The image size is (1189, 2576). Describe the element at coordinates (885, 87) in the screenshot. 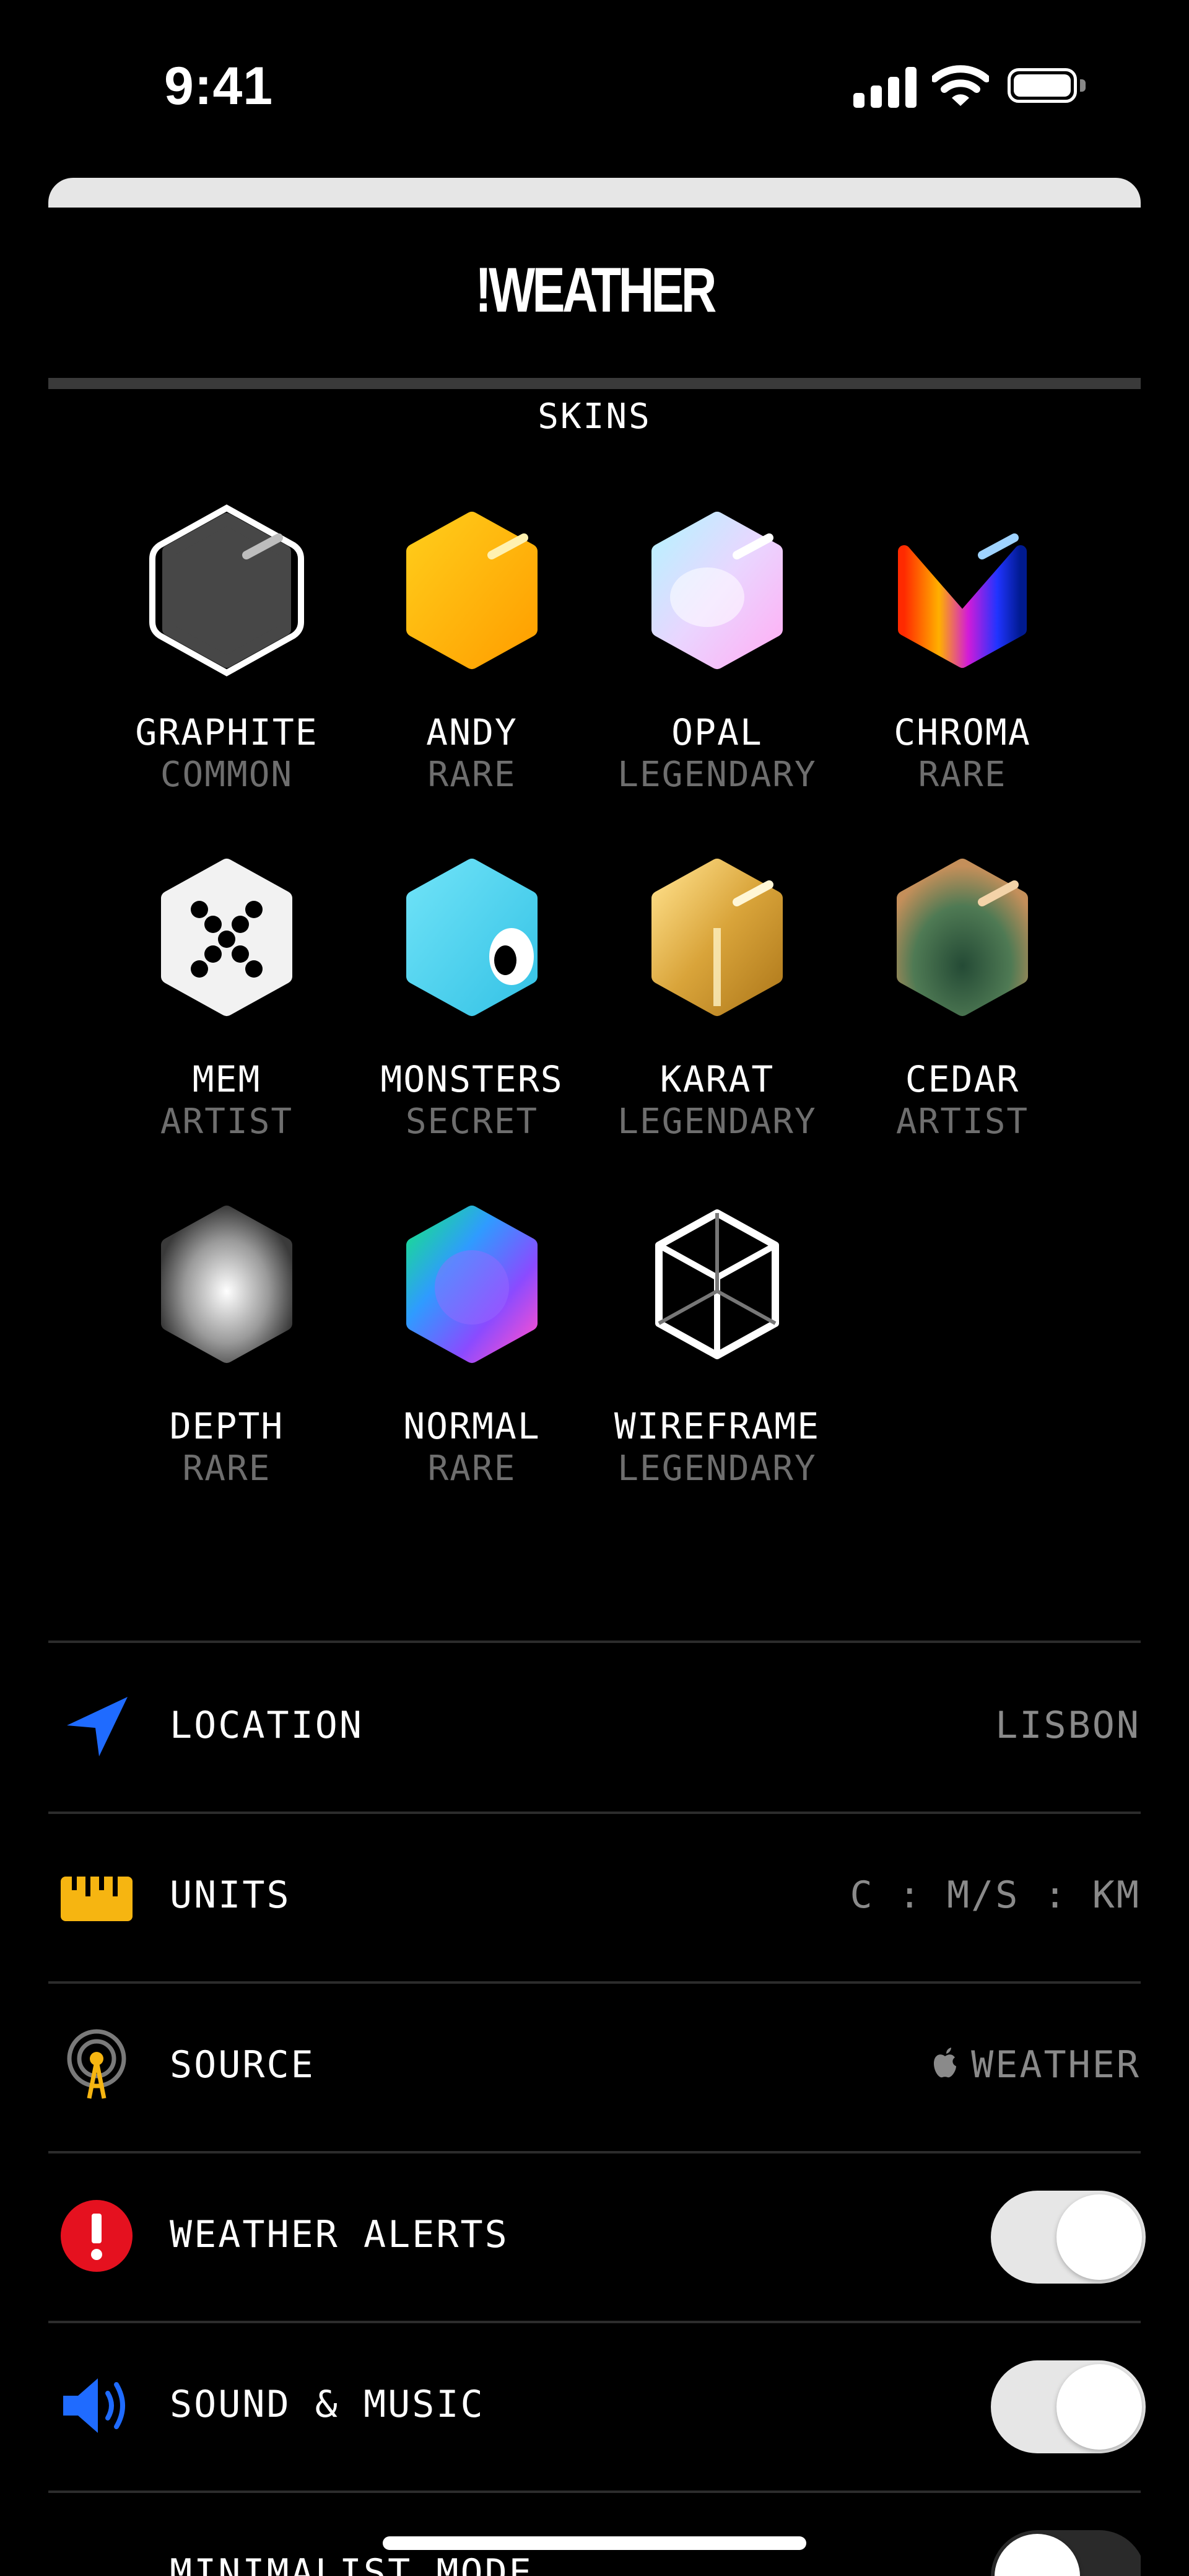

I see `cellular-signal-icon` at that location.